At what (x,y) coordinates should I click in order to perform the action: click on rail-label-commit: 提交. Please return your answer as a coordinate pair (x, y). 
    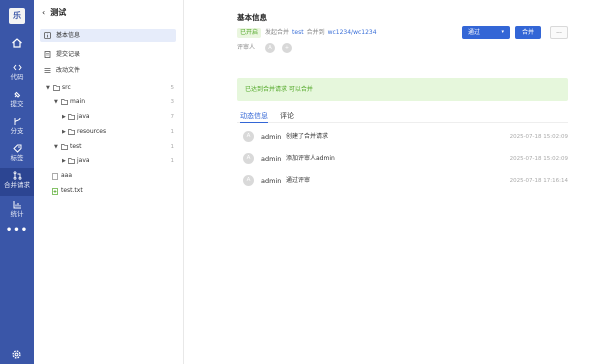
    Looking at the image, I should click on (17, 104).